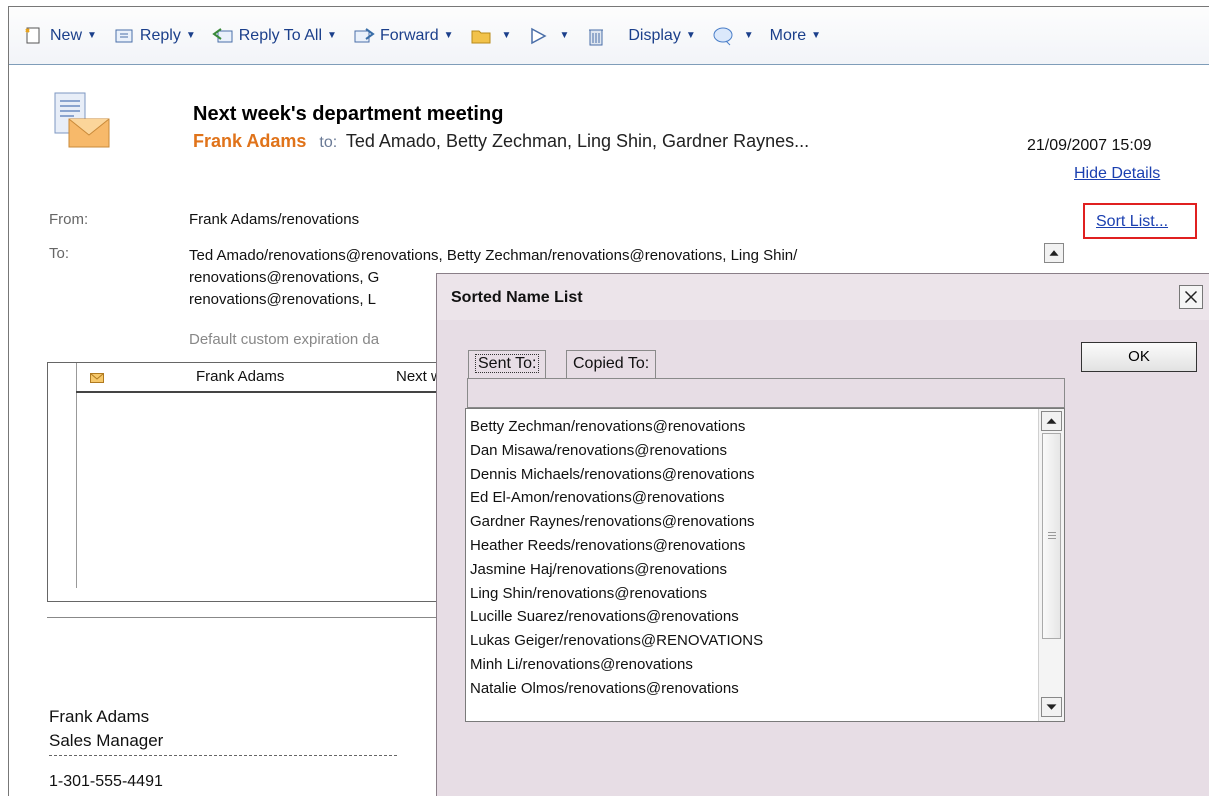 This screenshot has width=1209, height=796. What do you see at coordinates (223, 36) in the screenshot?
I see `reply-all-icon` at bounding box center [223, 36].